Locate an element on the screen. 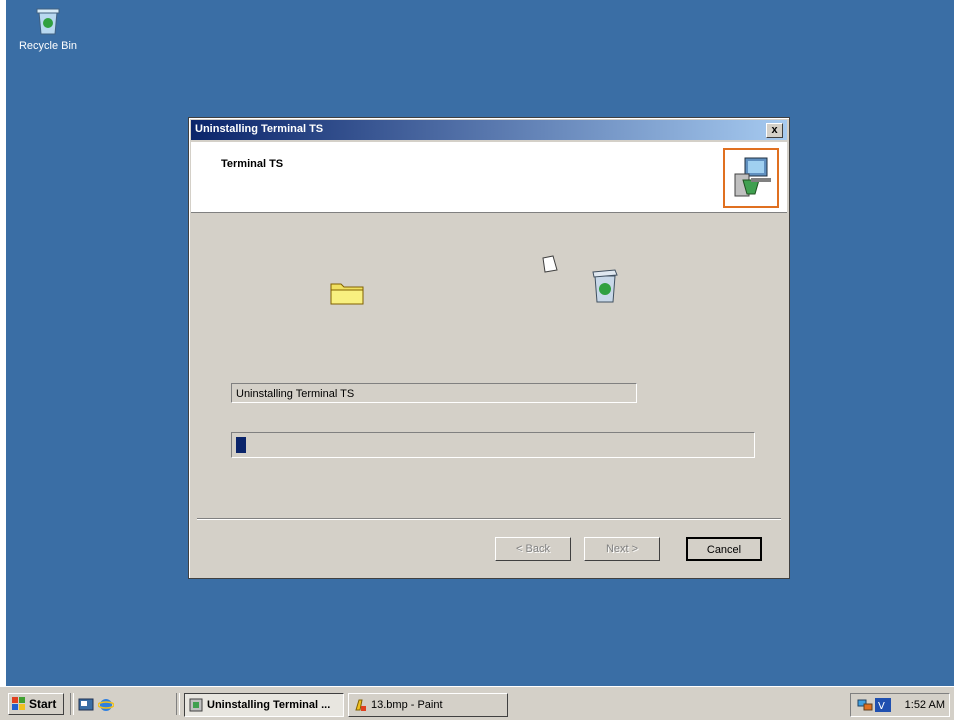 This screenshot has width=954, height=720. clock: 1:52 AM is located at coordinates (925, 705).